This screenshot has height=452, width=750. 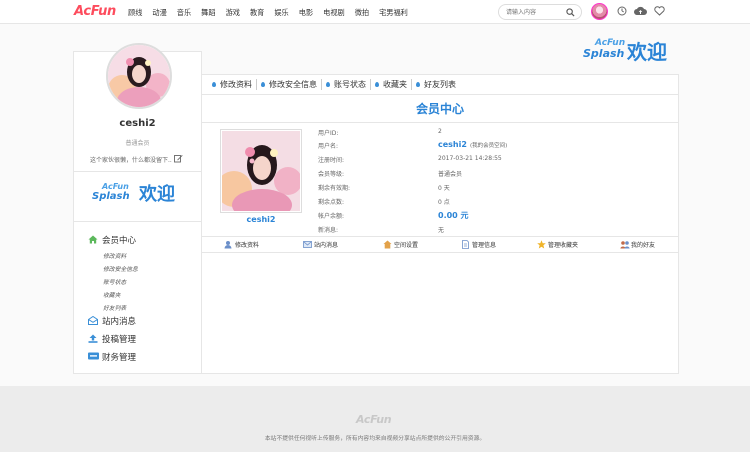 What do you see at coordinates (95, 11) in the screenshot?
I see `acfun-logo: AcFun` at bounding box center [95, 11].